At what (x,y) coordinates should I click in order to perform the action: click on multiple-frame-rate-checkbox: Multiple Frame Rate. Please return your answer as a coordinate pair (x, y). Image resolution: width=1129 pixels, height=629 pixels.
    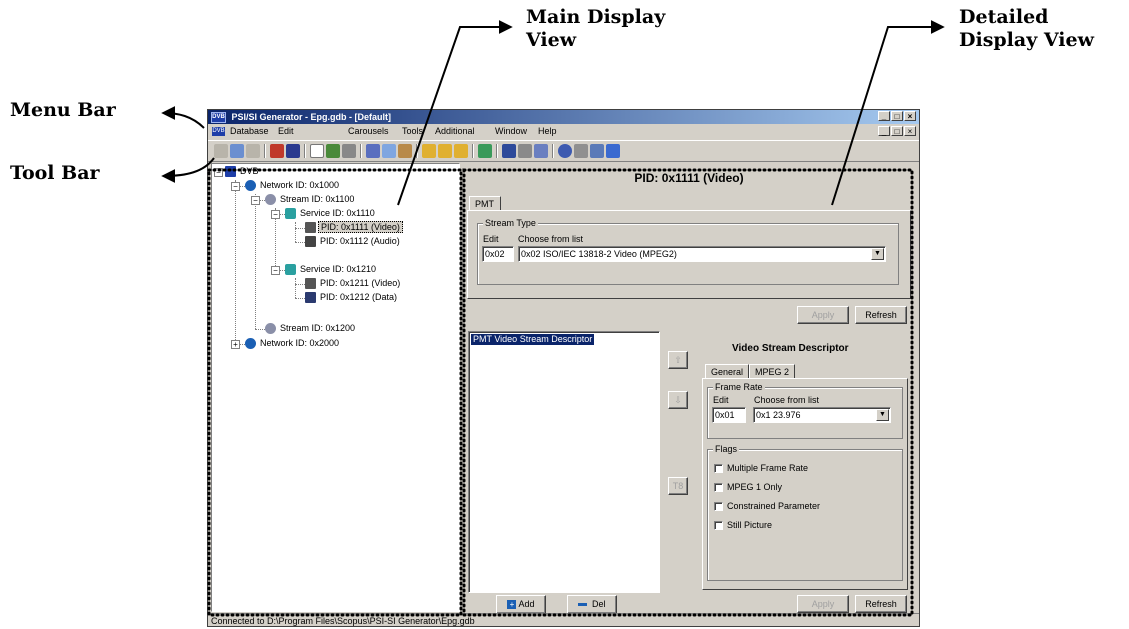
    Looking at the image, I should click on (761, 468).